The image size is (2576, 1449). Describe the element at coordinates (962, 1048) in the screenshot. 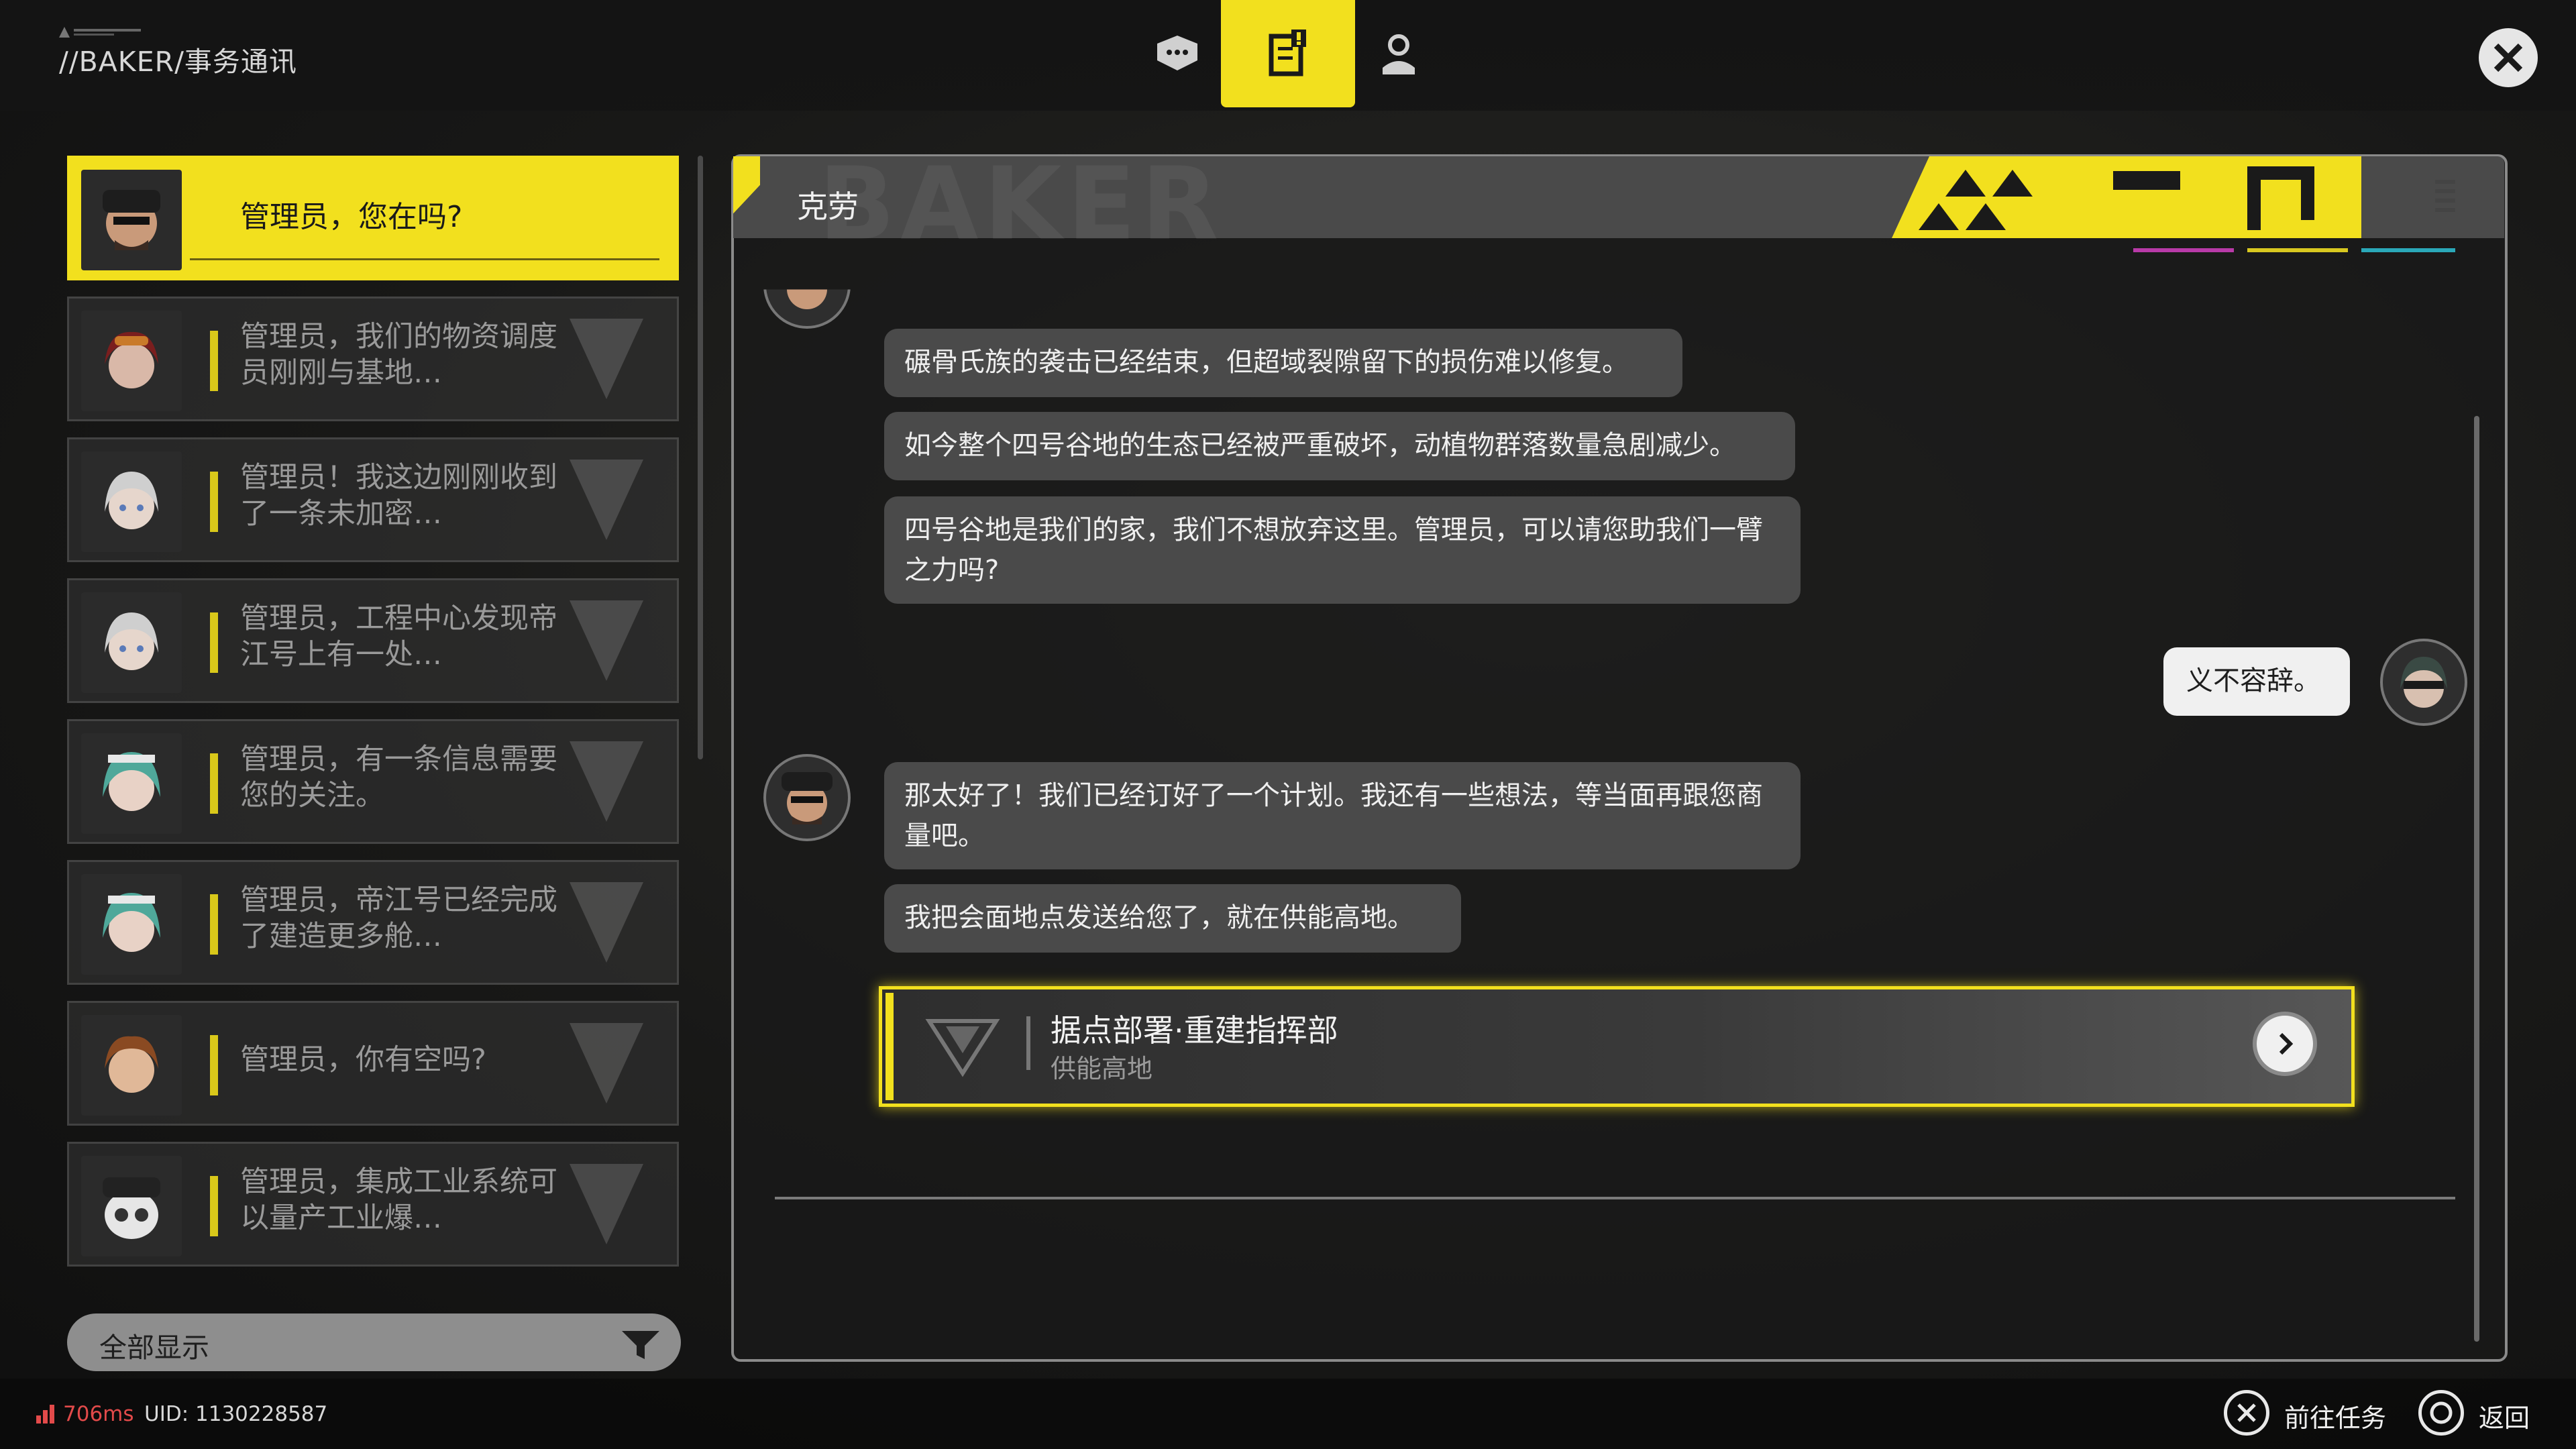

I see `mission-emblem-icon` at that location.